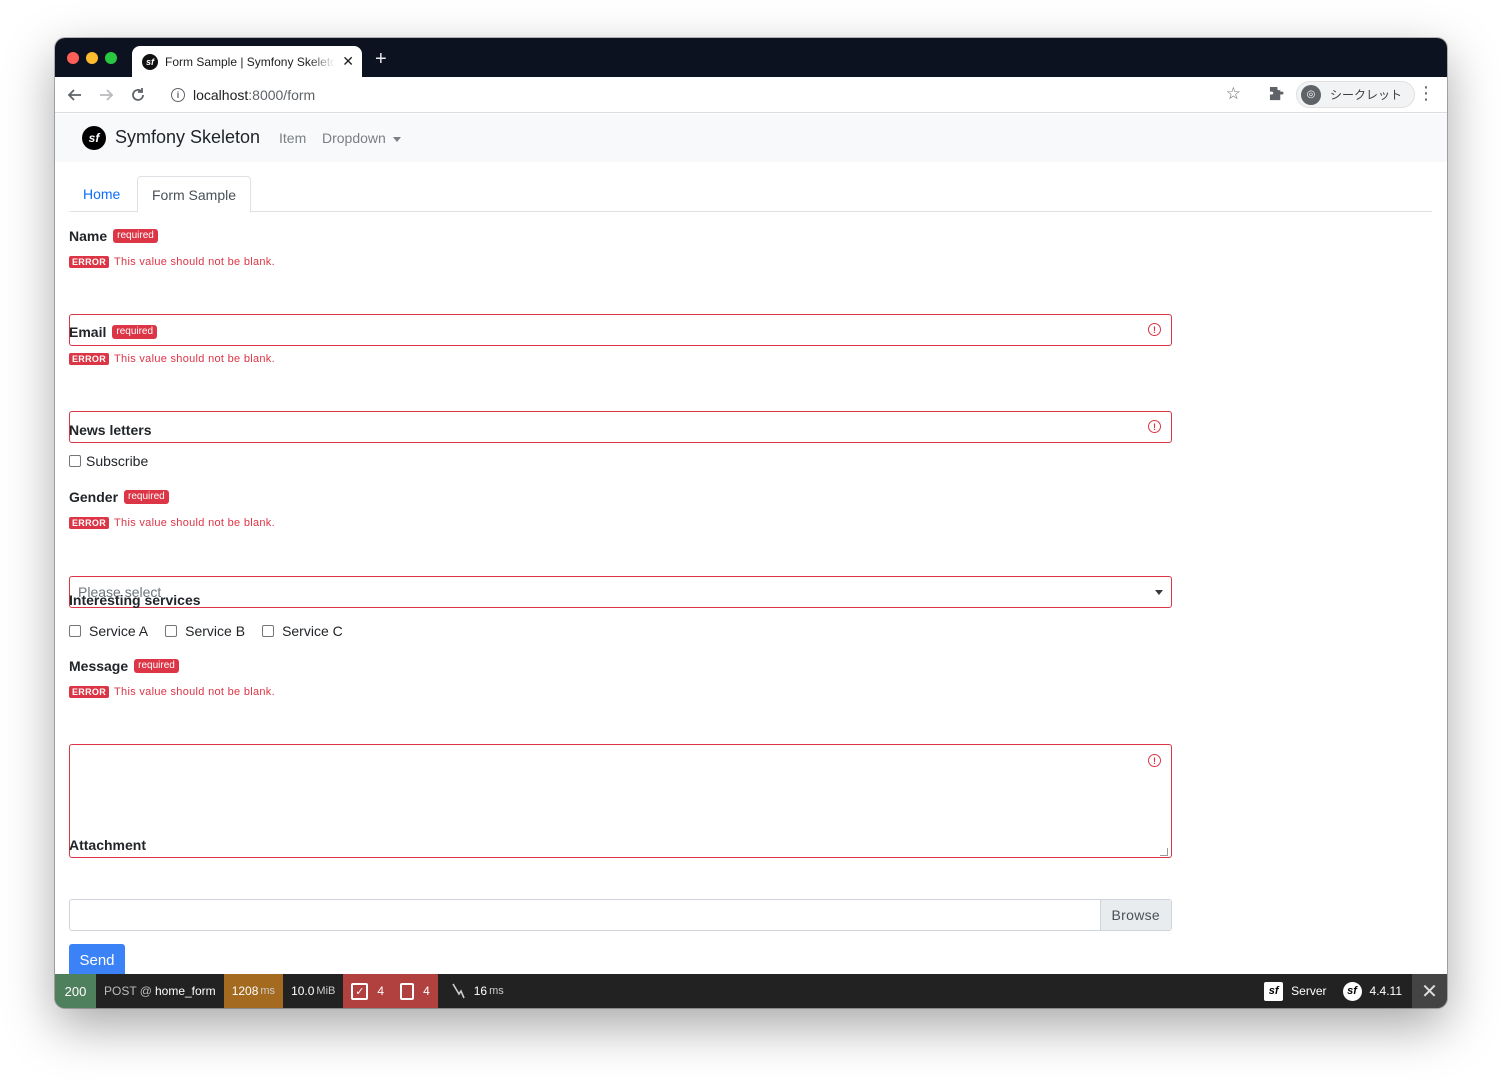 Image resolution: width=1501 pixels, height=1080 pixels. I want to click on request-time: 1208 ms, so click(253, 991).